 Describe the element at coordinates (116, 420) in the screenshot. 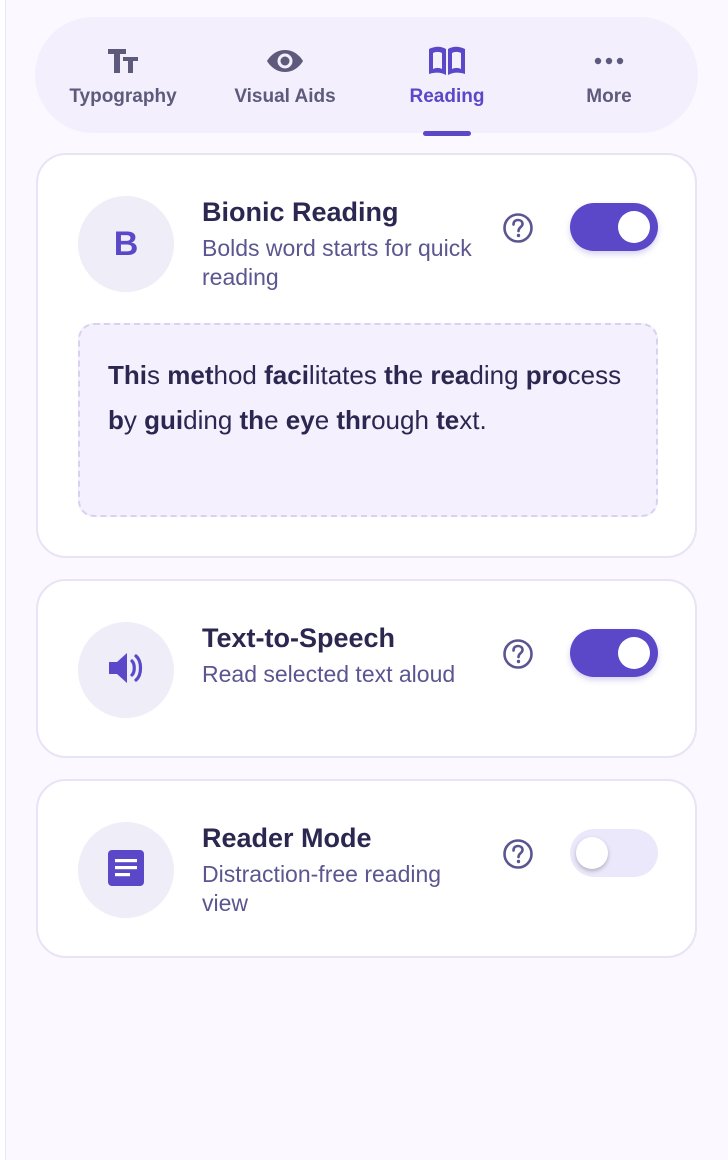

I see `bionic-word-bold: b` at that location.